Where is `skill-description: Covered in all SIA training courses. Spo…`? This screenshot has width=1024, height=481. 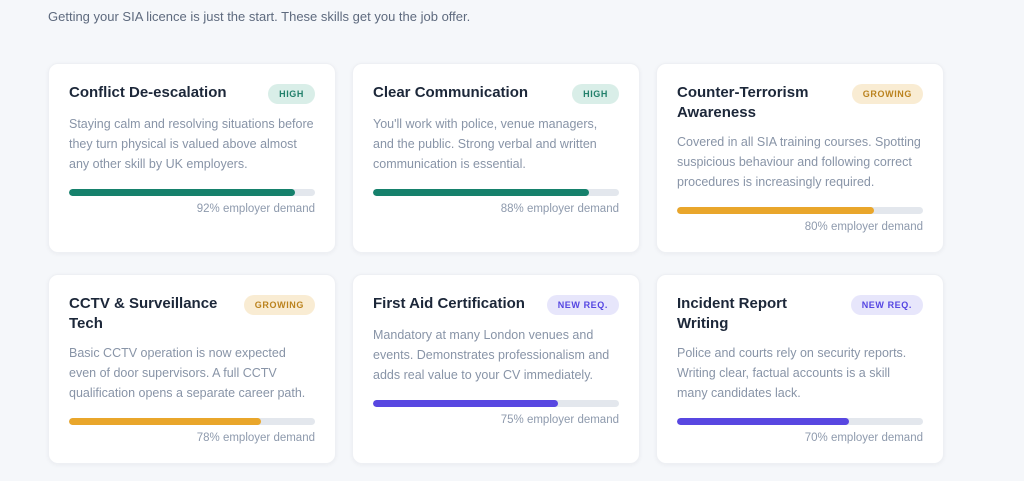 skill-description: Covered in all SIA training courses. Spo… is located at coordinates (799, 162).